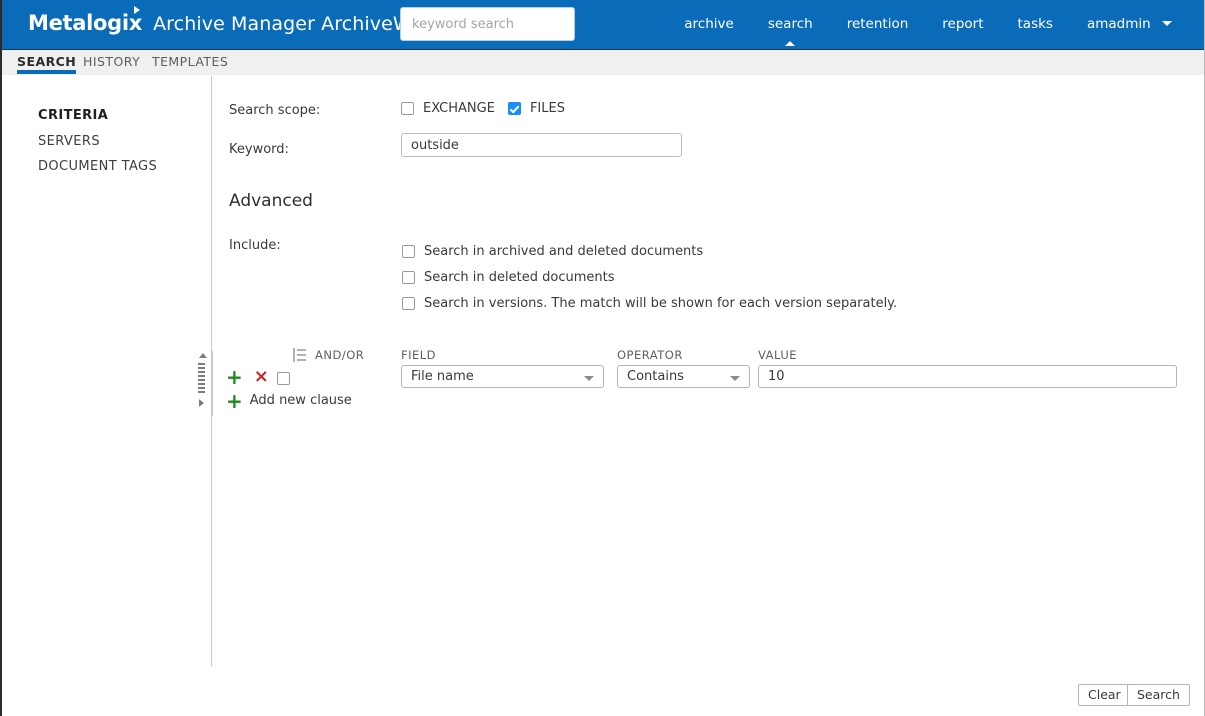 This screenshot has height=716, width=1205. What do you see at coordinates (408, 277) in the screenshot?
I see `checkbox-deleted` at bounding box center [408, 277].